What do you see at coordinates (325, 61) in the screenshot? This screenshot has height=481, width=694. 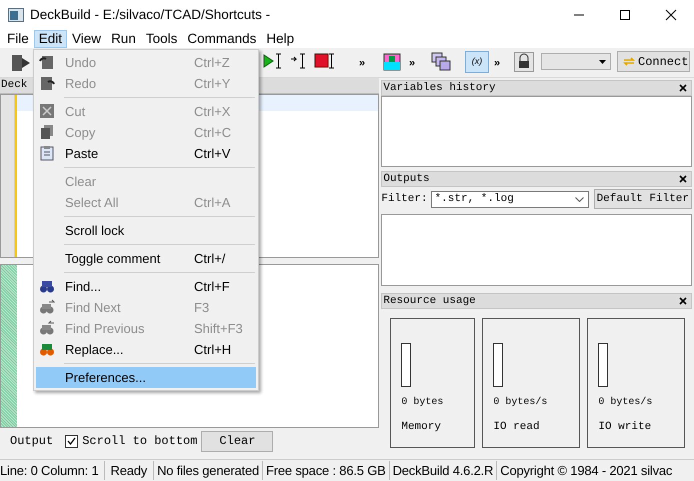 I see `stop-icon` at bounding box center [325, 61].